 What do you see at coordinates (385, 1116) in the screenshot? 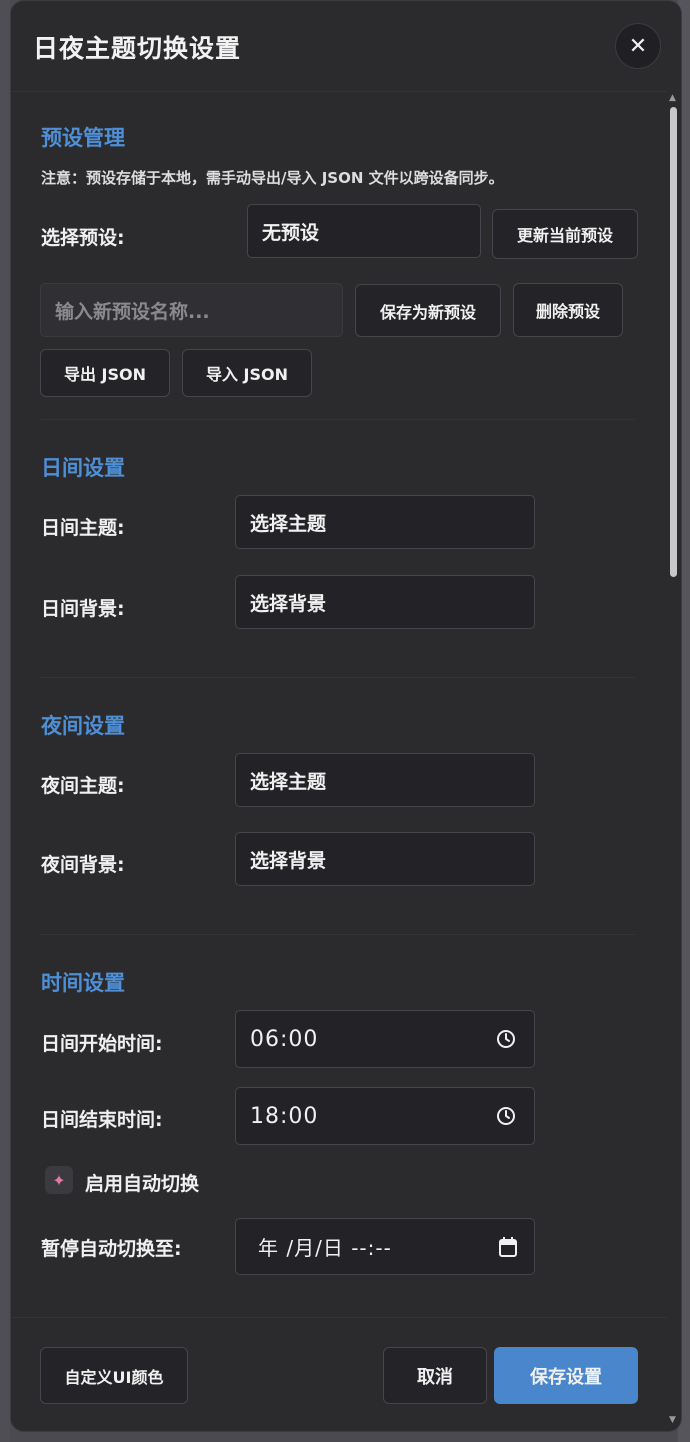
I see `day-end-time-input: 18:00` at bounding box center [385, 1116].